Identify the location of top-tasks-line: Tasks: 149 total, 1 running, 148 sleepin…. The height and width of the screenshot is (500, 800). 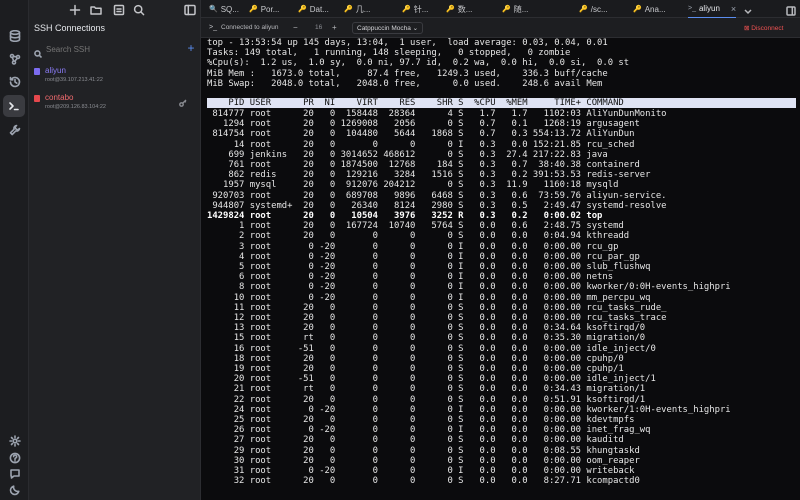
(389, 53).